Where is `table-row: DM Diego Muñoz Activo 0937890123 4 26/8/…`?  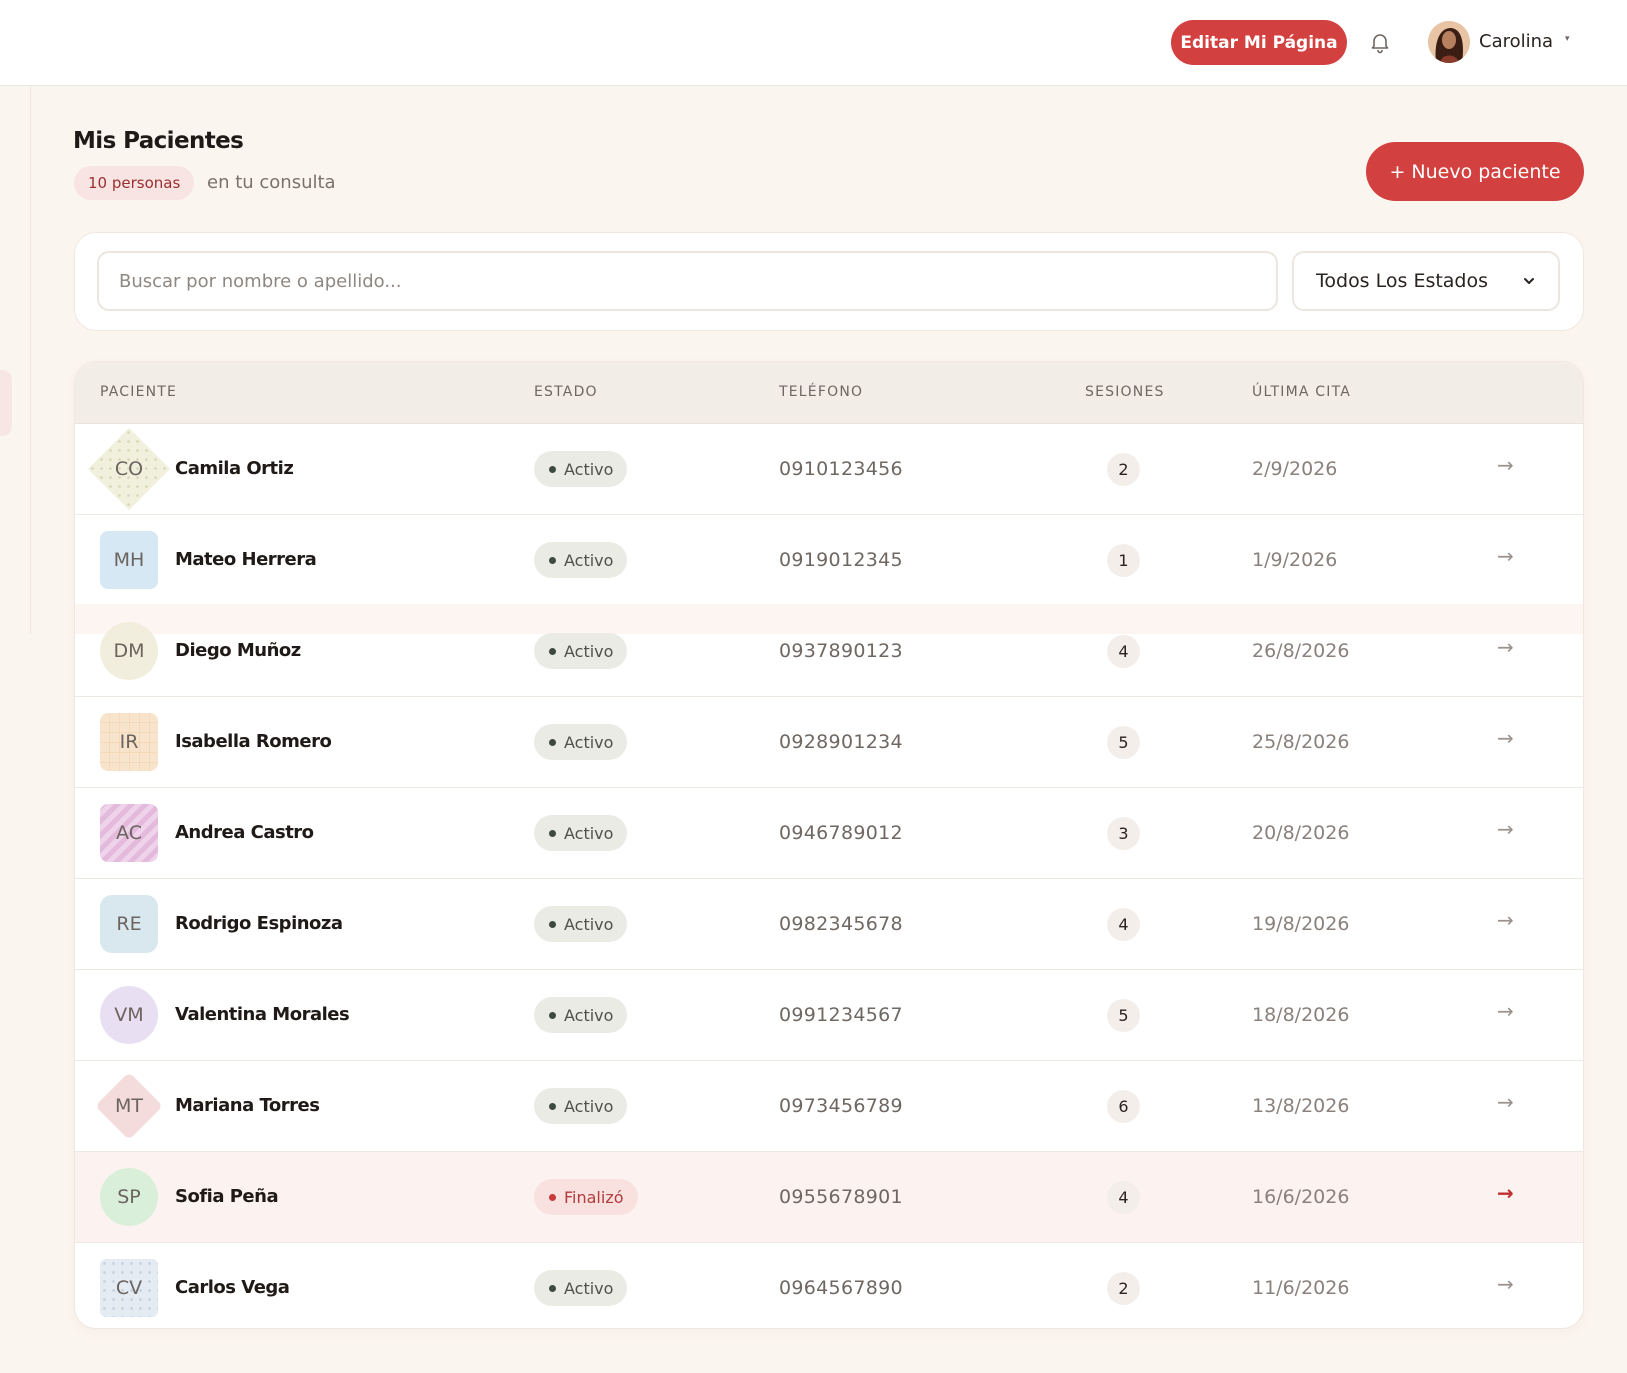
table-row: DM Diego Muñoz Activo 0937890123 4 26/8/… is located at coordinates (829, 650).